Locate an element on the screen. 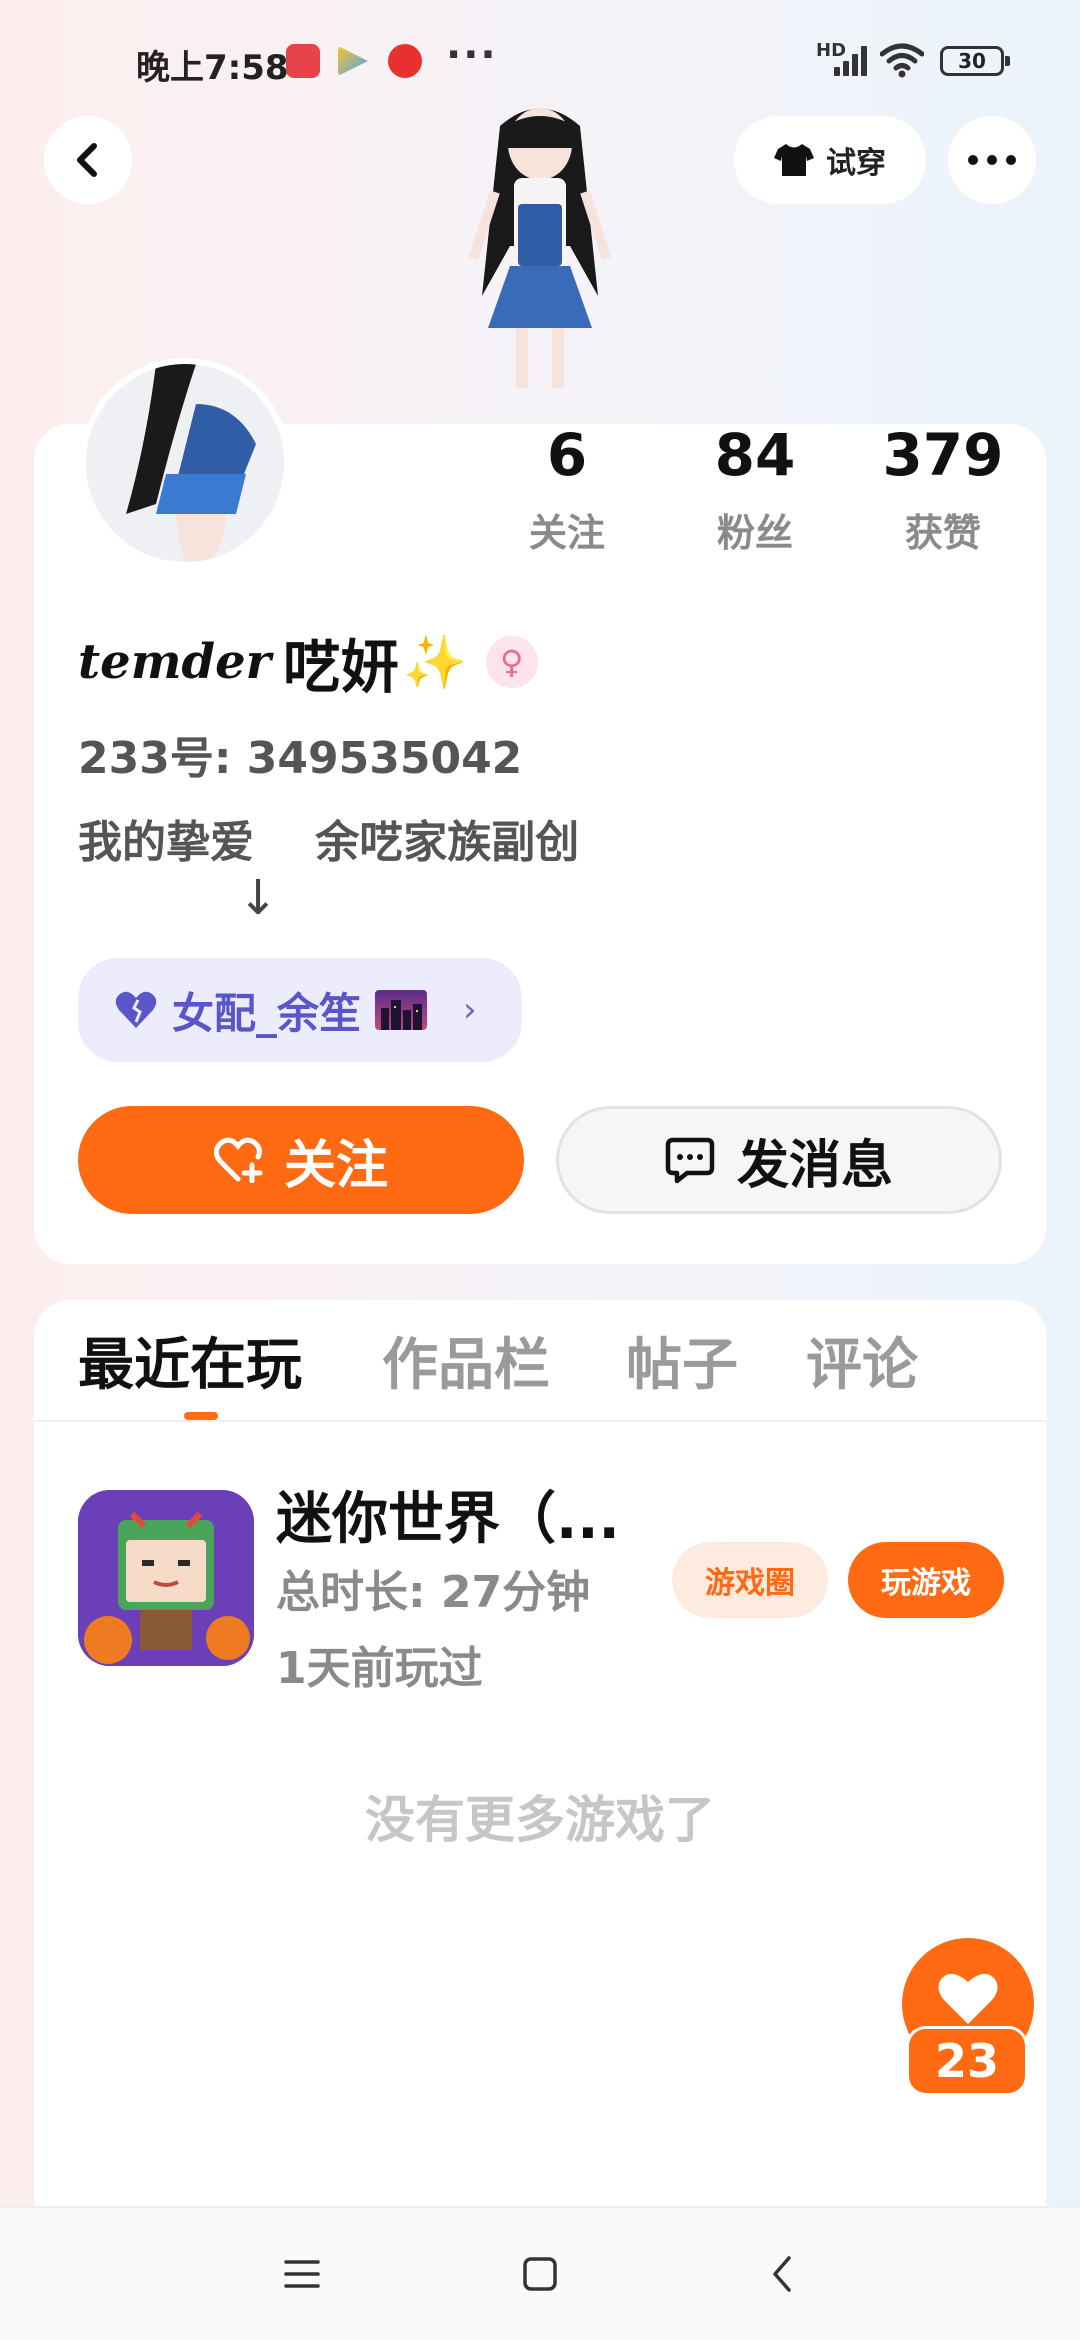 Image resolution: width=1080 pixels, height=2340 pixels. game-last-played: 1天前玩过 is located at coordinates (379, 1668).